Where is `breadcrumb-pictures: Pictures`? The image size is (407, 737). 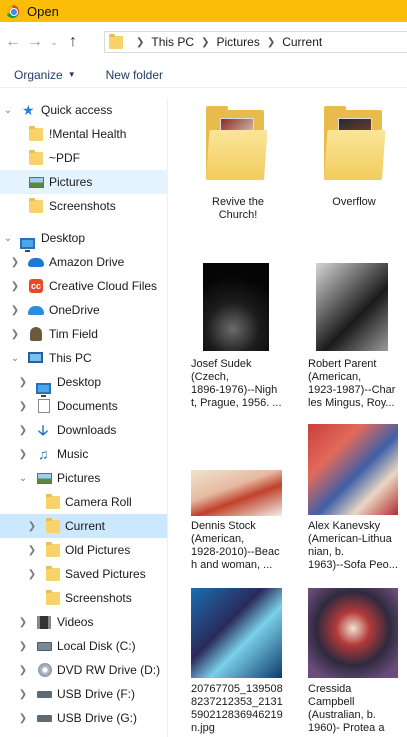
breadcrumb-pictures: Pictures is located at coordinates (237, 42).